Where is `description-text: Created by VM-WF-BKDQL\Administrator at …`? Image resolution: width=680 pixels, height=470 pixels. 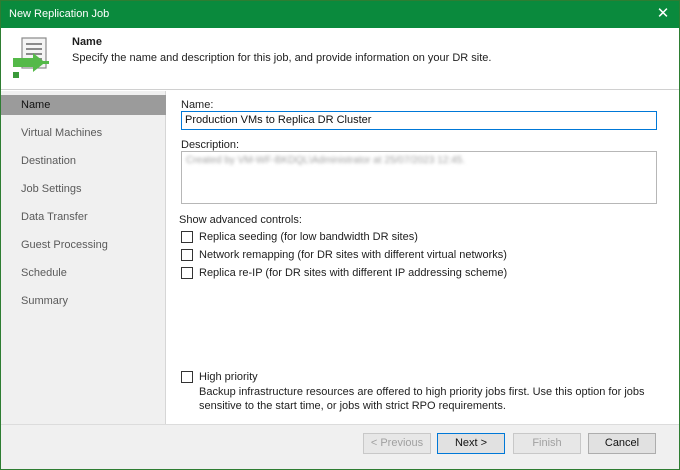 description-text: Created by VM-WF-BKDQL\Administrator at … is located at coordinates (326, 160).